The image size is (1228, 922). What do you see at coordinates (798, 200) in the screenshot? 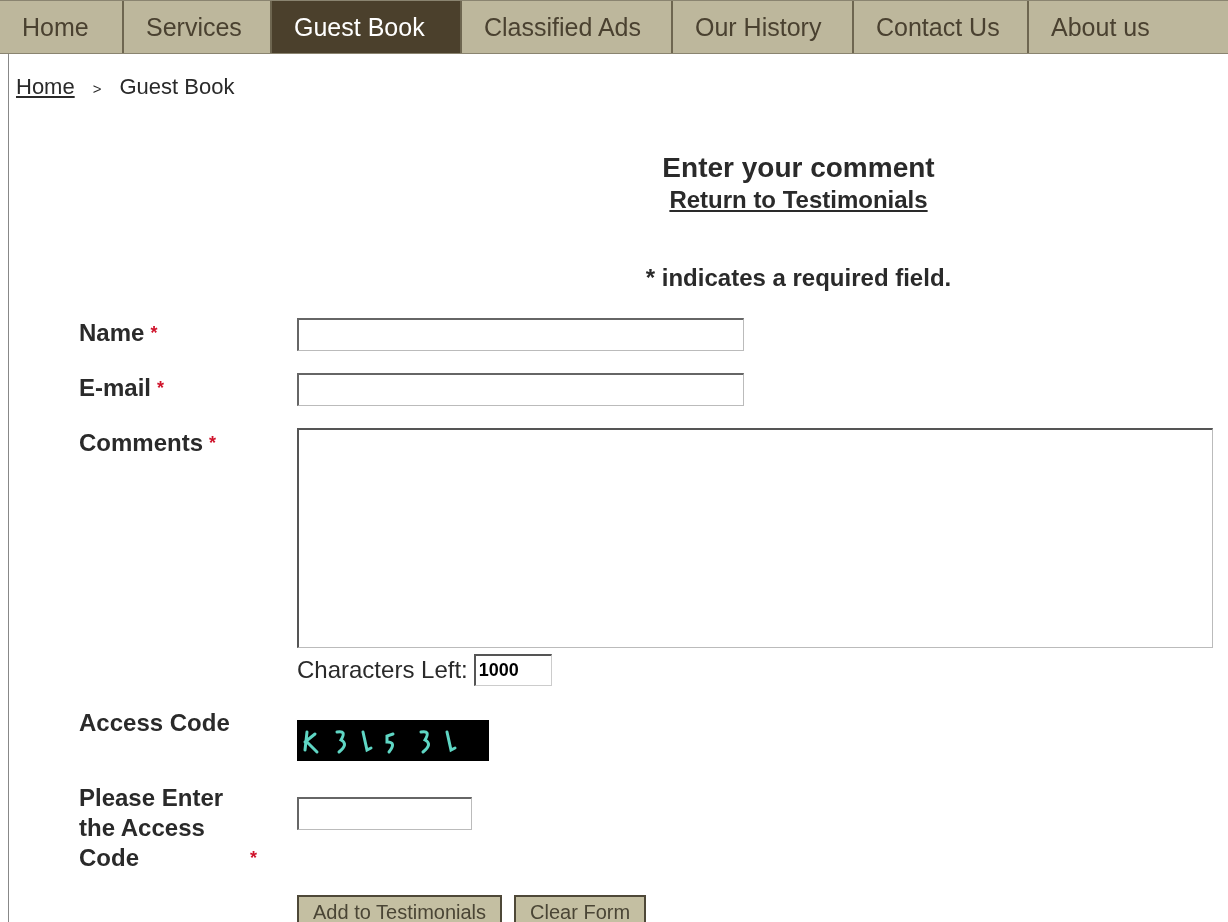
I see `return-link: Return to Testimonials` at bounding box center [798, 200].